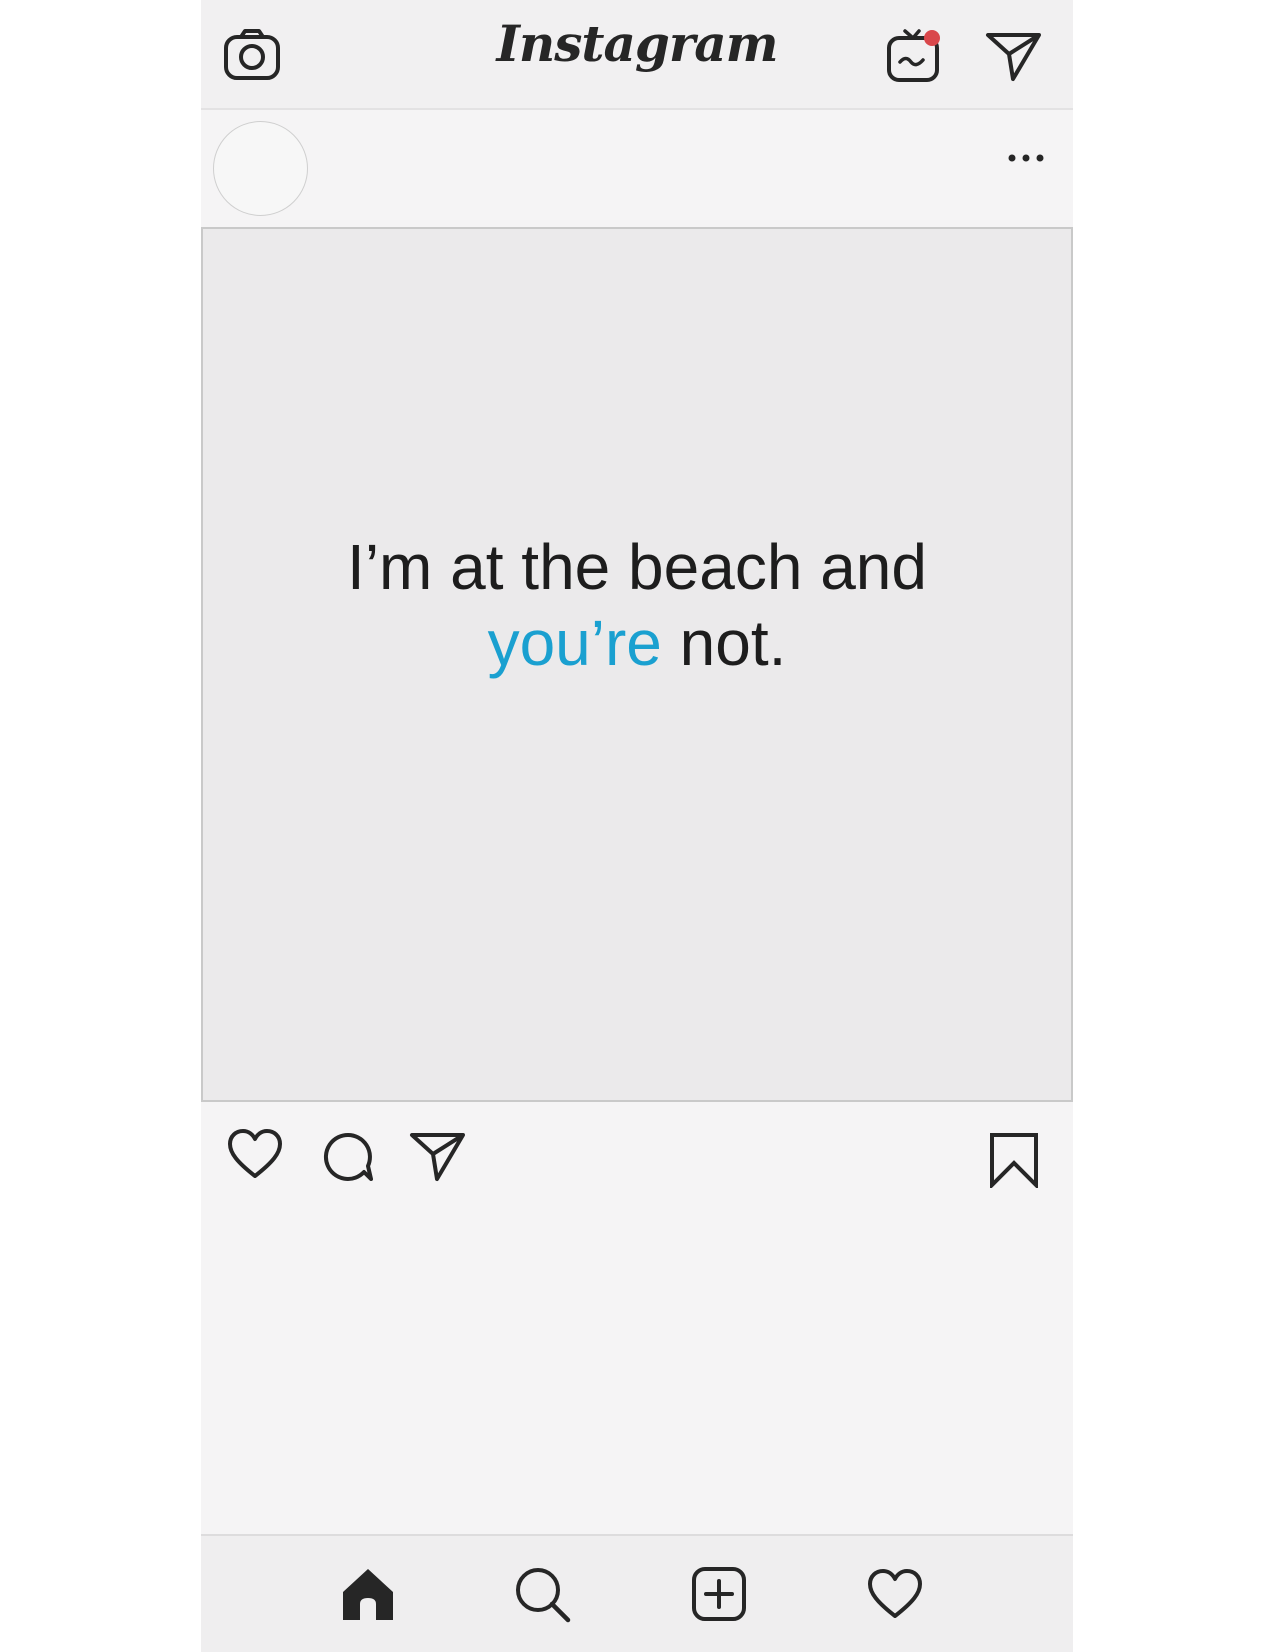 This screenshot has height=1652, width=1275. What do you see at coordinates (1014, 57) in the screenshot?
I see `direct-message-icon` at bounding box center [1014, 57].